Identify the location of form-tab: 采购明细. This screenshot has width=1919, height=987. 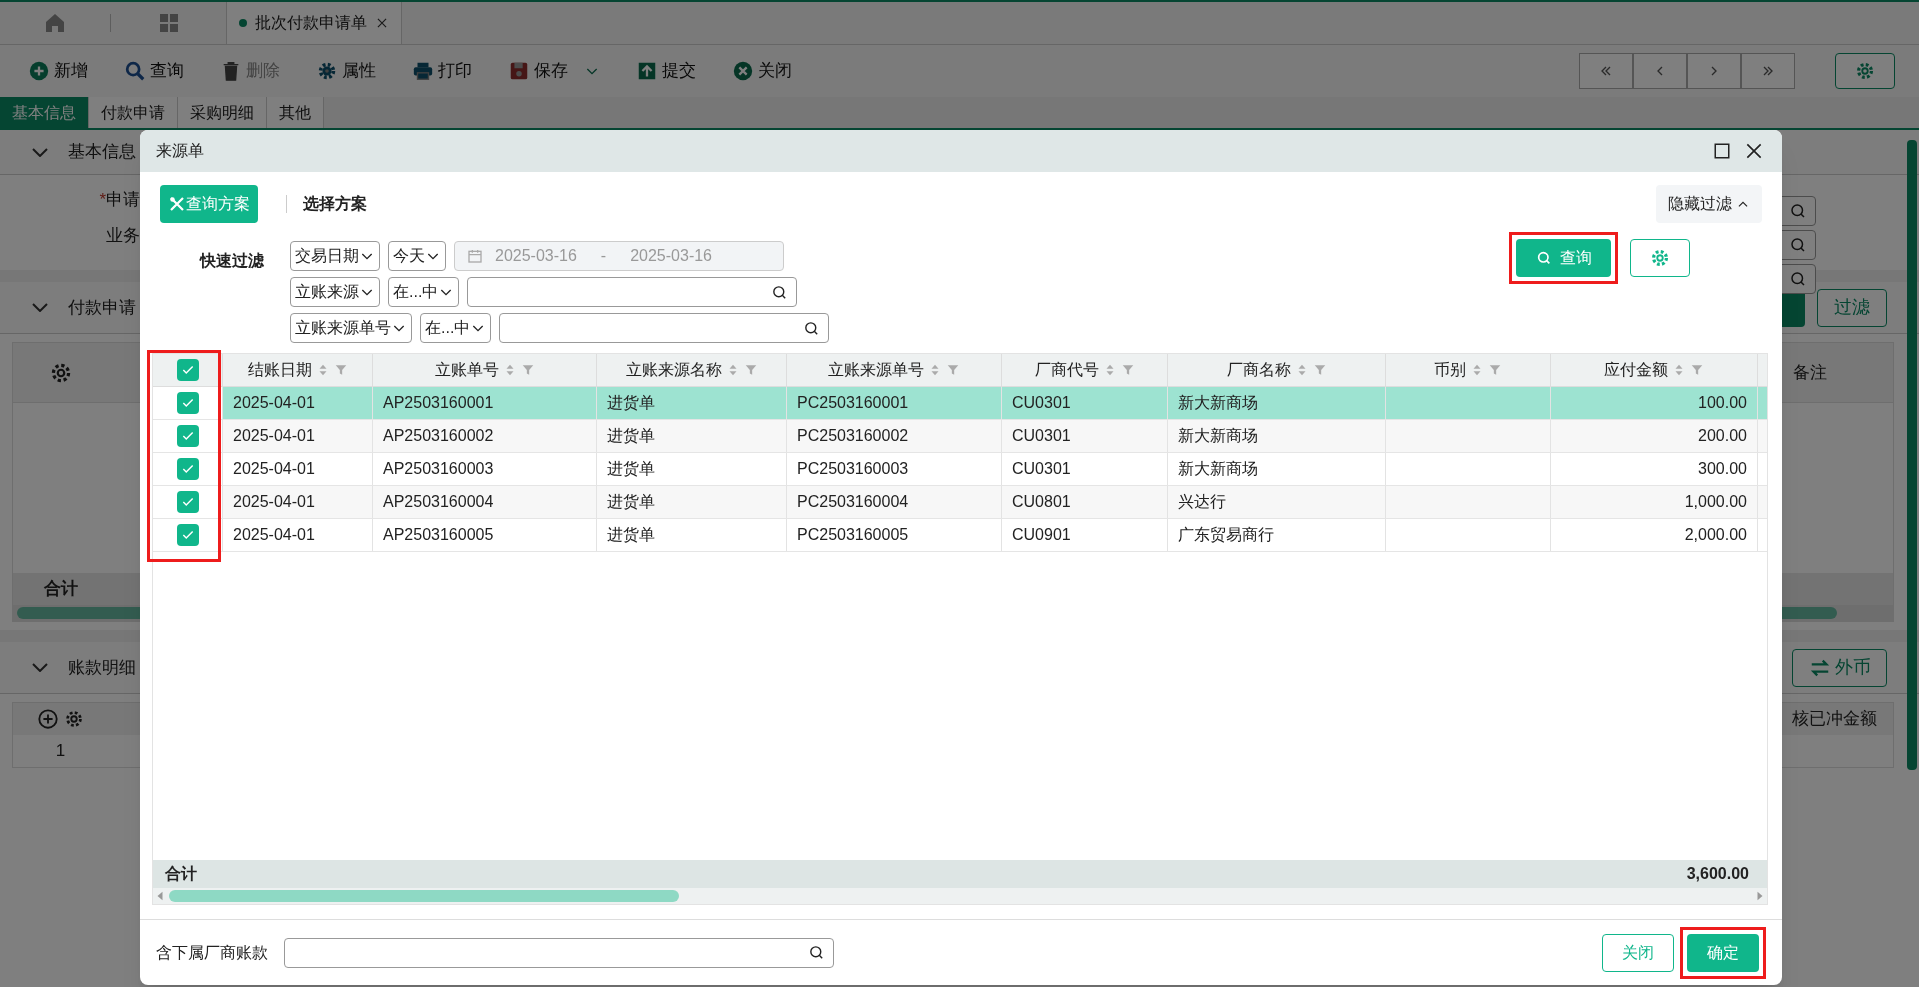
(222, 112).